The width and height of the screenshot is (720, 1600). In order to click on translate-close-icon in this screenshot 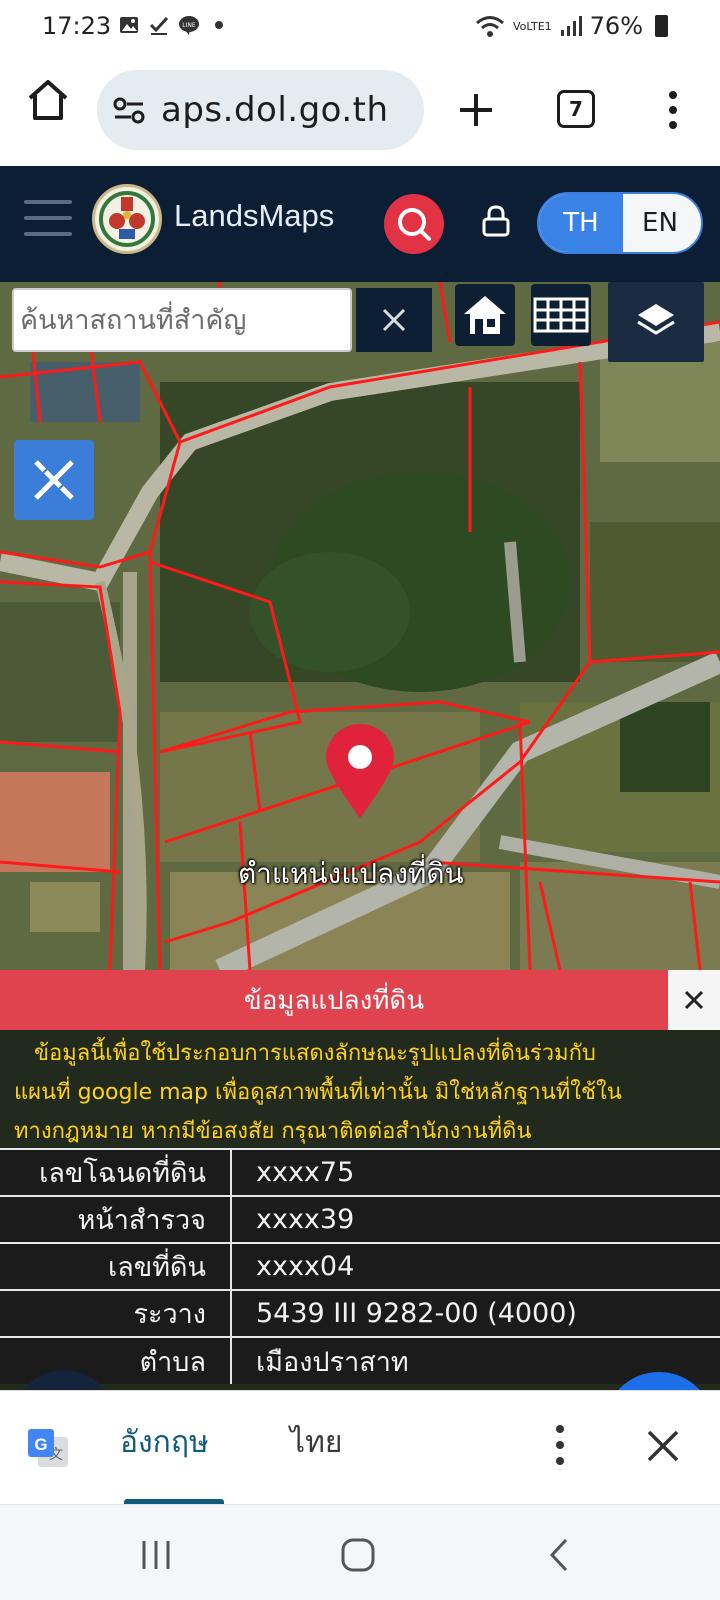, I will do `click(663, 1446)`.